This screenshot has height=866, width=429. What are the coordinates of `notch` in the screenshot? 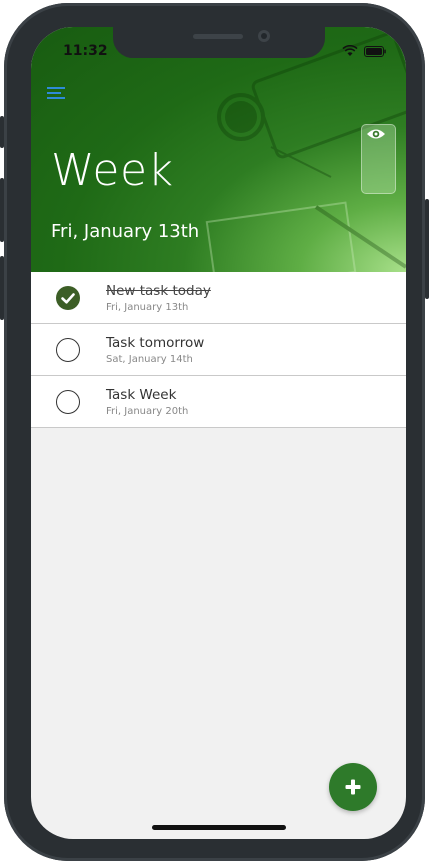 It's located at (219, 42).